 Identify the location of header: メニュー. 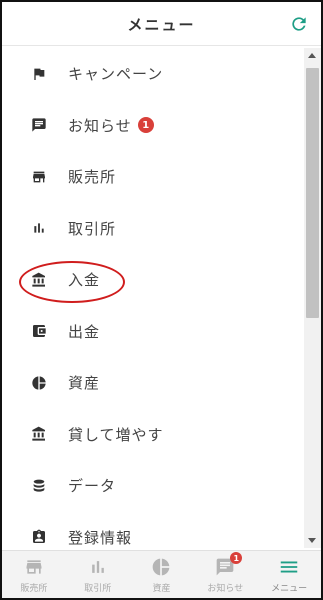
(161, 24).